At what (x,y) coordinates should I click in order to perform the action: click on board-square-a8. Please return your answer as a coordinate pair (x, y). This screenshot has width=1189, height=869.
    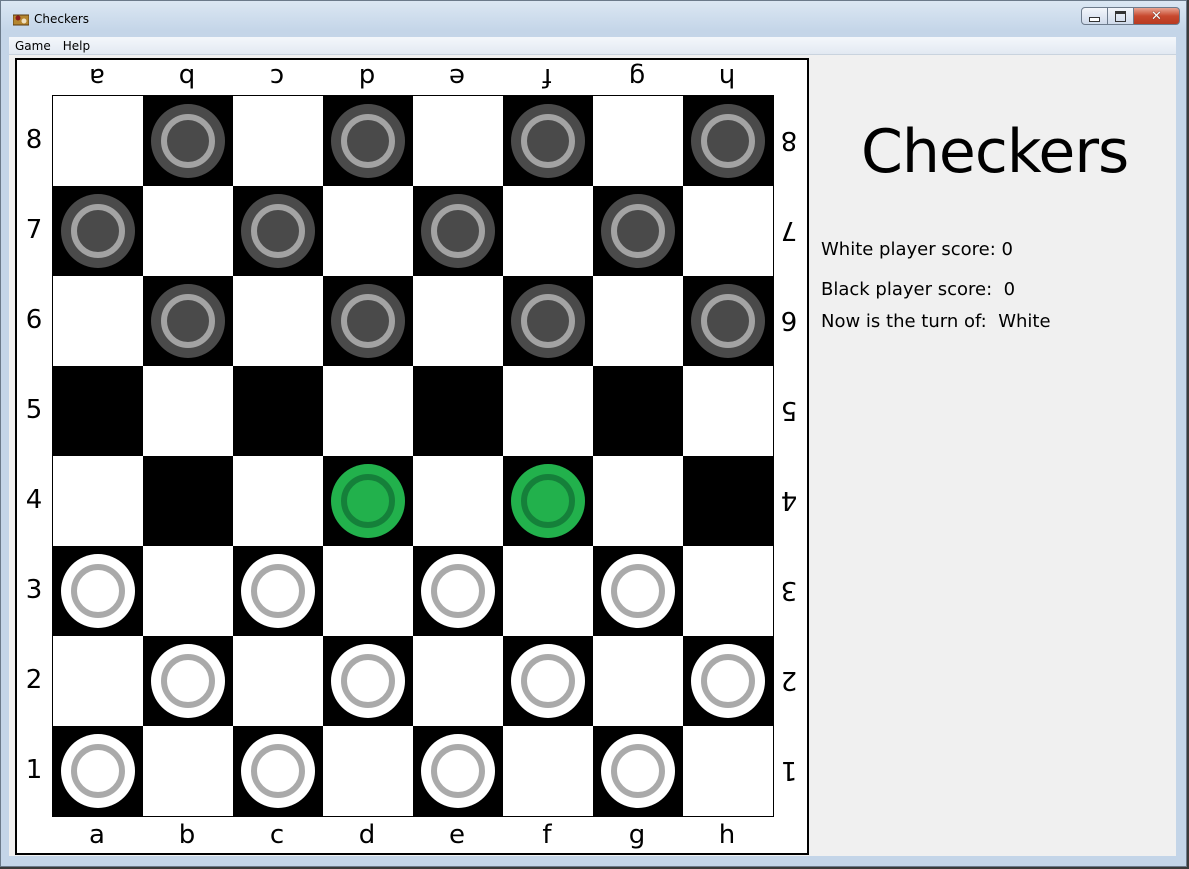
    Looking at the image, I should click on (98, 141).